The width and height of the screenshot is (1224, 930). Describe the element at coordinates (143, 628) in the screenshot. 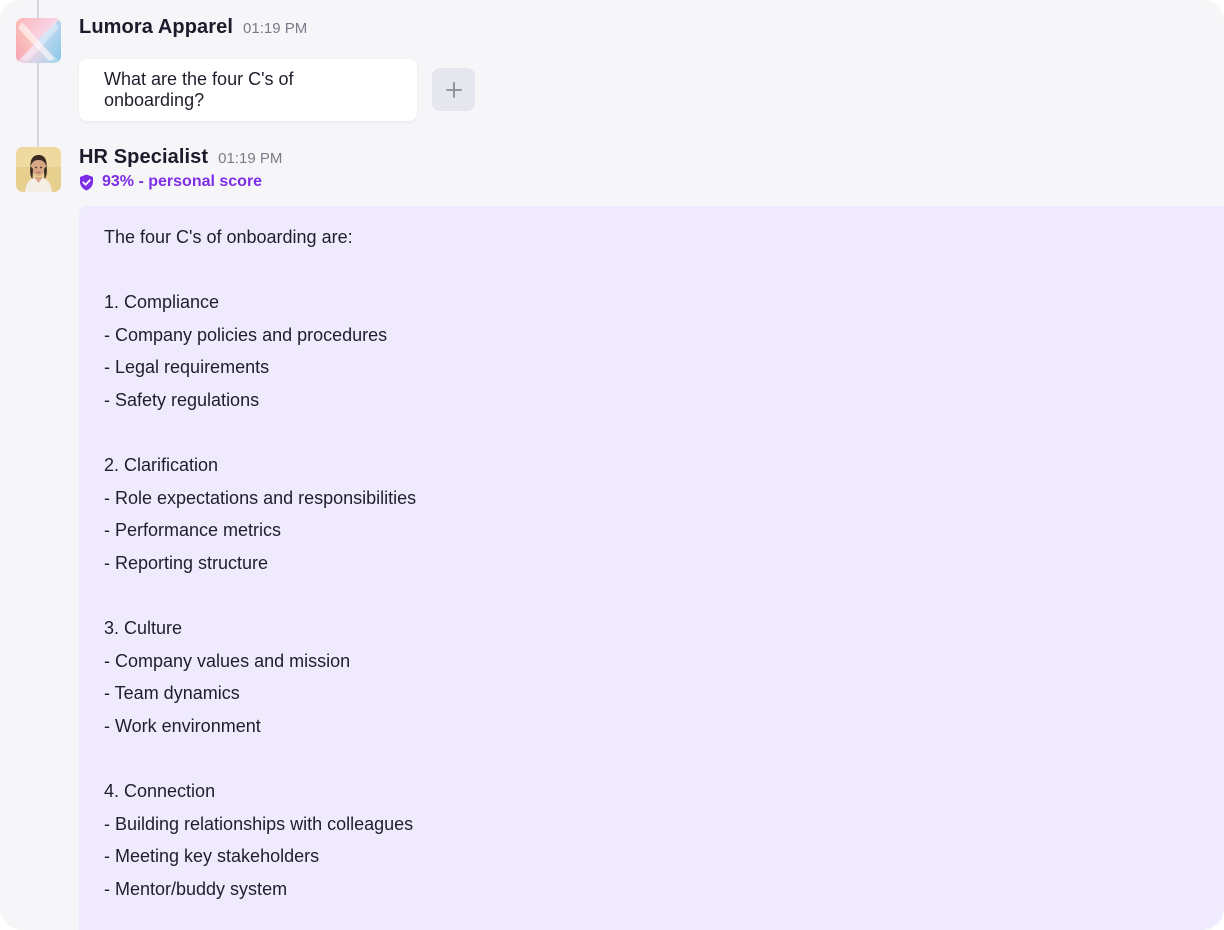

I see `reply-text-line: 3. Culture` at that location.